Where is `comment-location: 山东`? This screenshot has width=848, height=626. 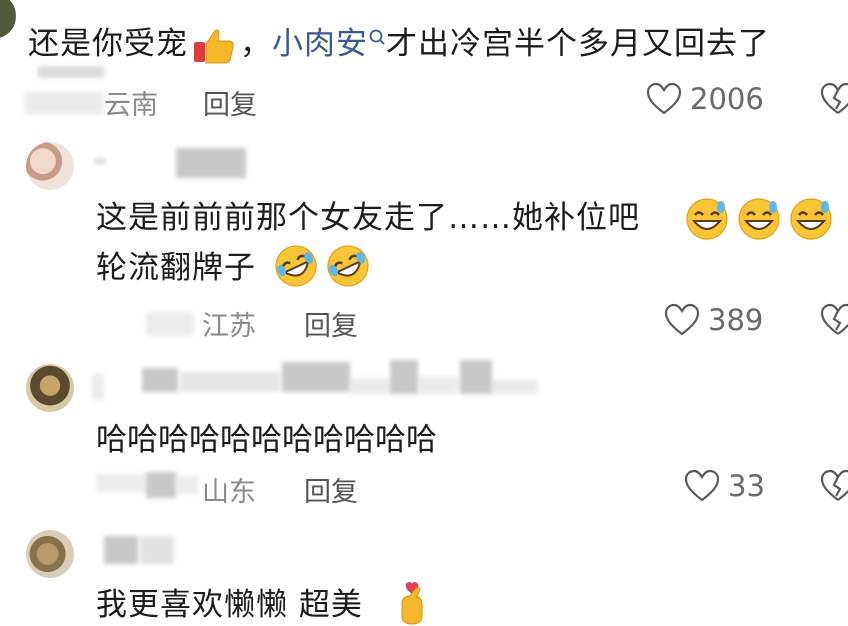
comment-location: 山东 is located at coordinates (229, 492).